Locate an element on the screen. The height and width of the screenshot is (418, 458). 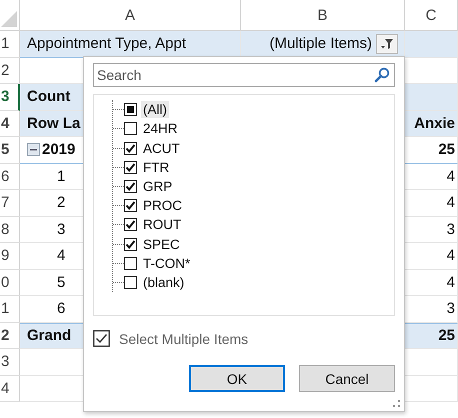
list-item: 24HR is located at coordinates (160, 129).